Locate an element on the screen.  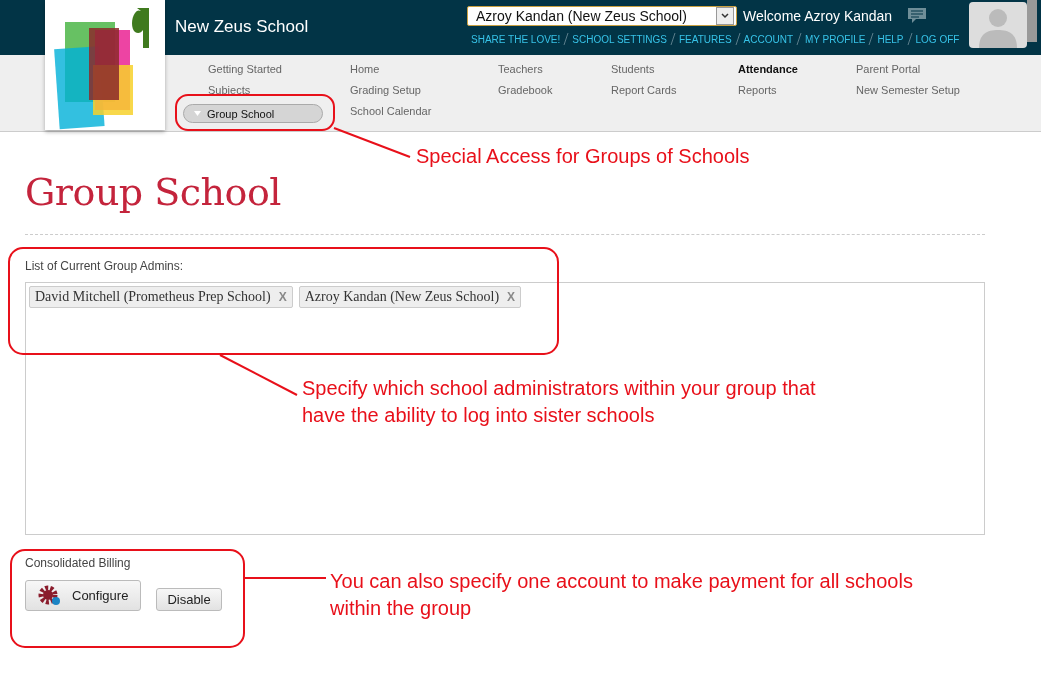
chat-bubble-icon is located at coordinates (917, 16).